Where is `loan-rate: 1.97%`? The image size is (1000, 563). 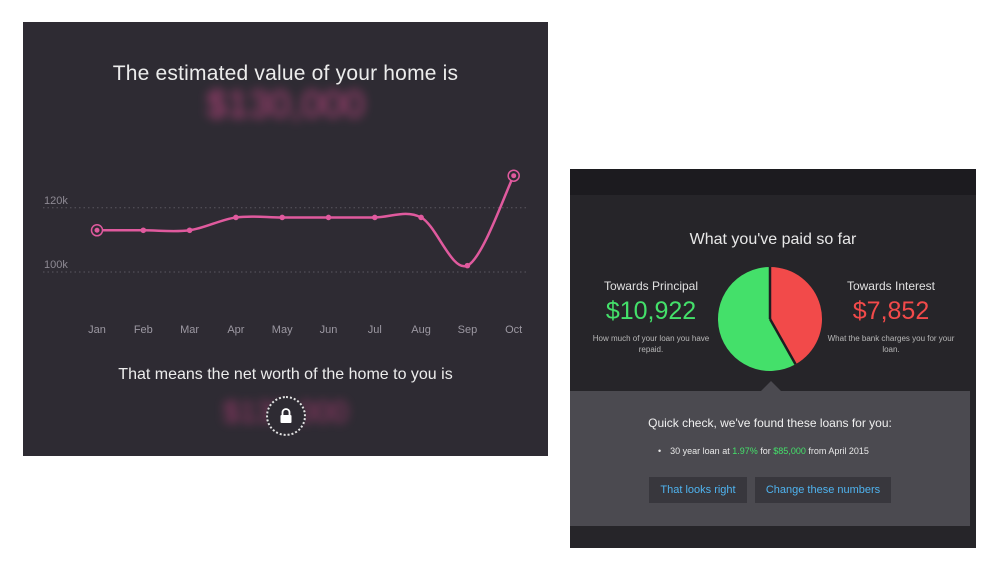
loan-rate: 1.97% is located at coordinates (745, 451).